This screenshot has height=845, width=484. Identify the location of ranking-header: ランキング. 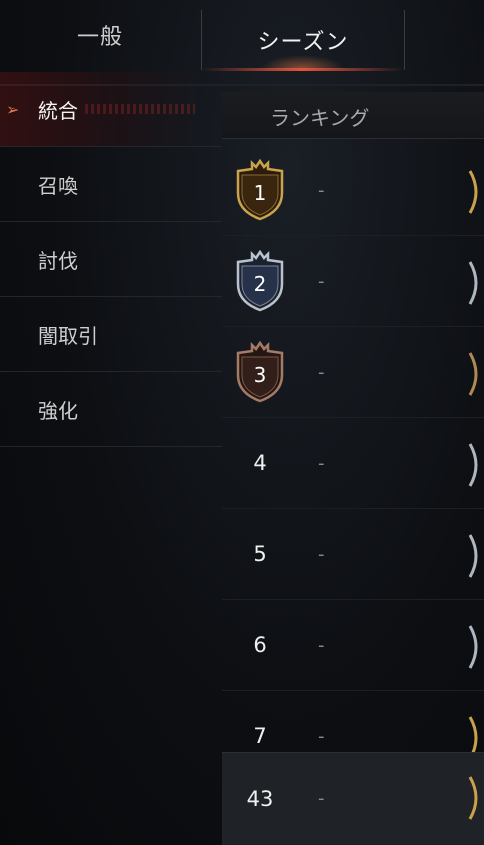
(353, 115).